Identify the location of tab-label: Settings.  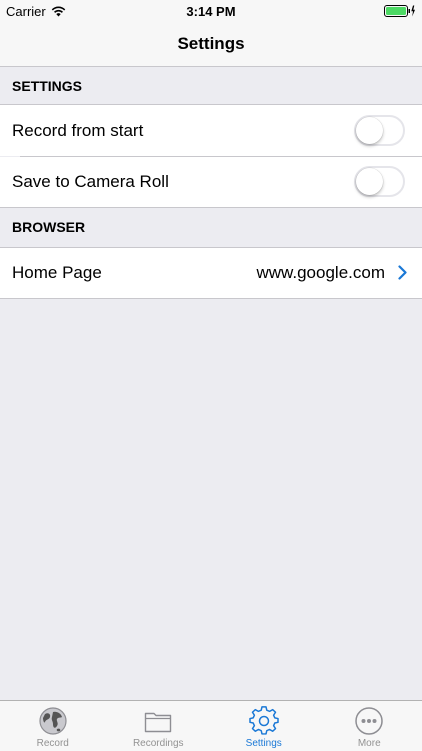
(264, 743).